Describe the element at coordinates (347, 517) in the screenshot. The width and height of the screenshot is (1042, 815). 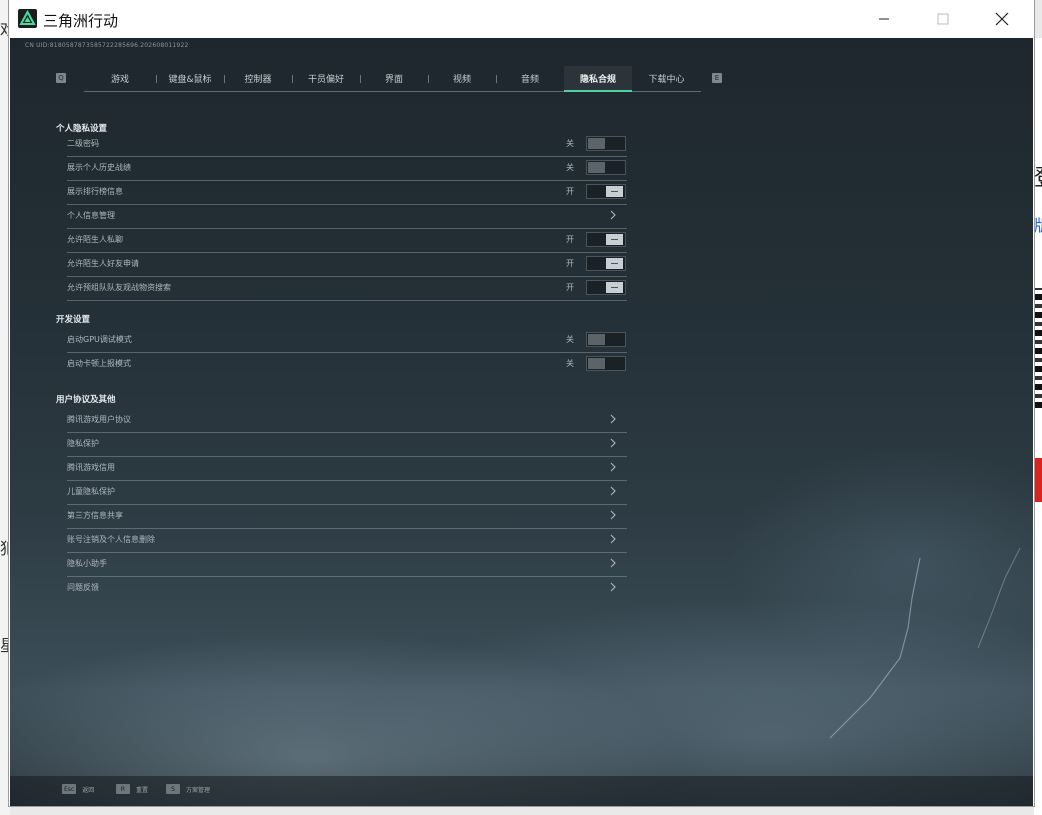
I see `link-row-third-party-sharing: 第三方信息共享` at that location.